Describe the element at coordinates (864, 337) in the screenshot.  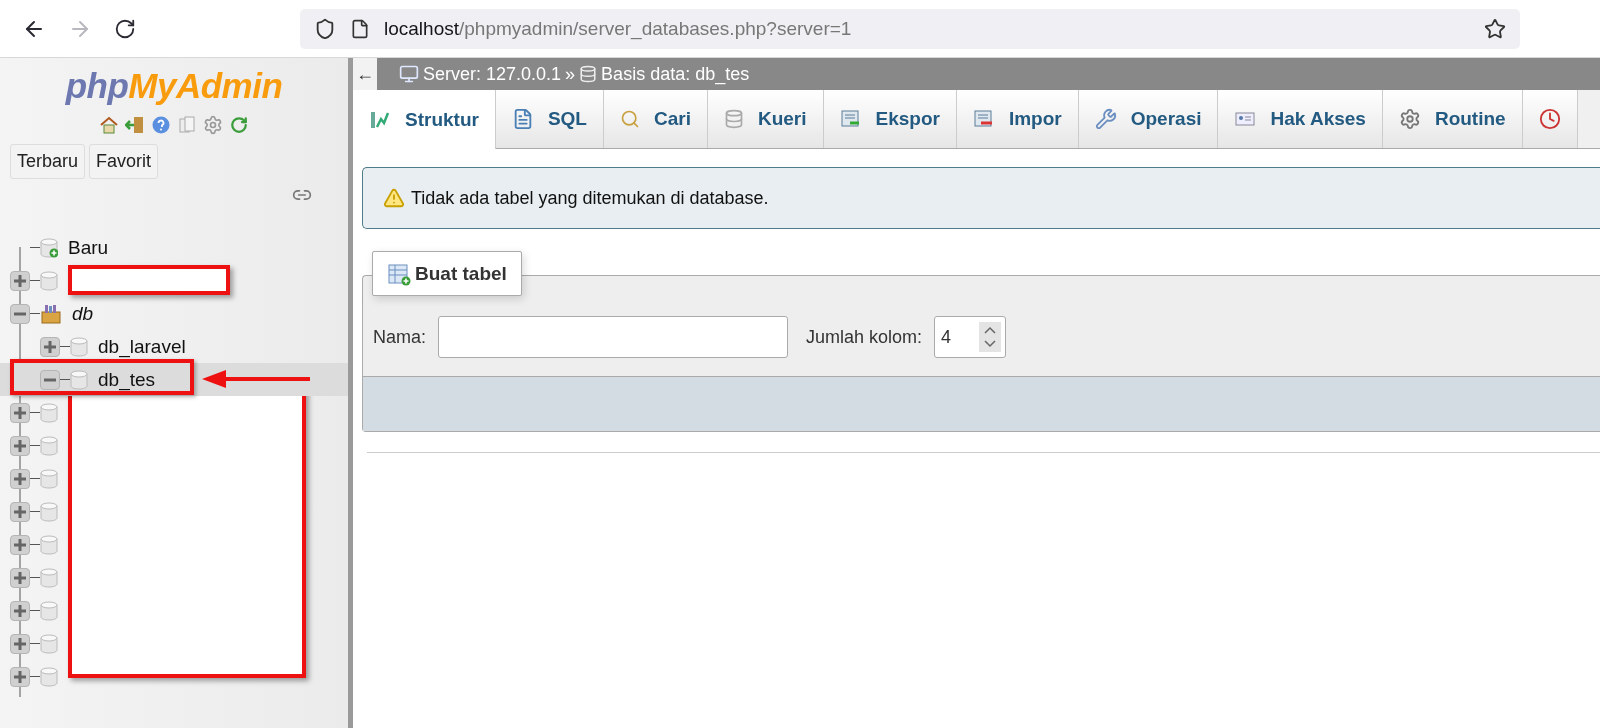
I see `column-count-label: Jumlah kolom:` at that location.